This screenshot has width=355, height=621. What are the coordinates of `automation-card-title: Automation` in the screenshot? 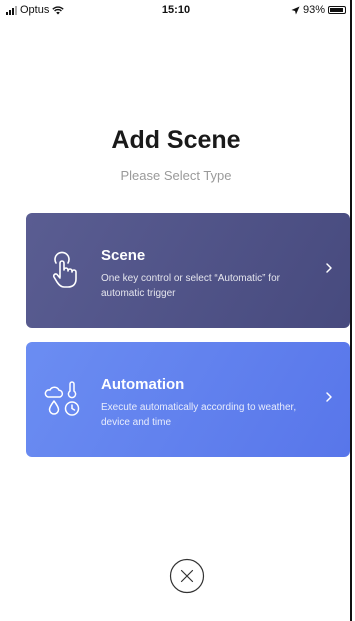 It's located at (143, 384).